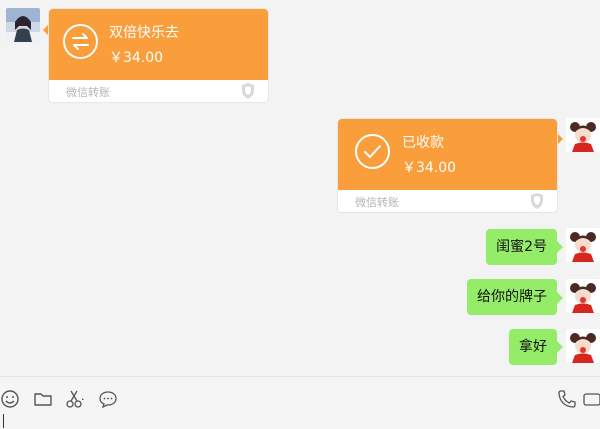  What do you see at coordinates (75, 399) in the screenshot?
I see `scissors-icon` at bounding box center [75, 399].